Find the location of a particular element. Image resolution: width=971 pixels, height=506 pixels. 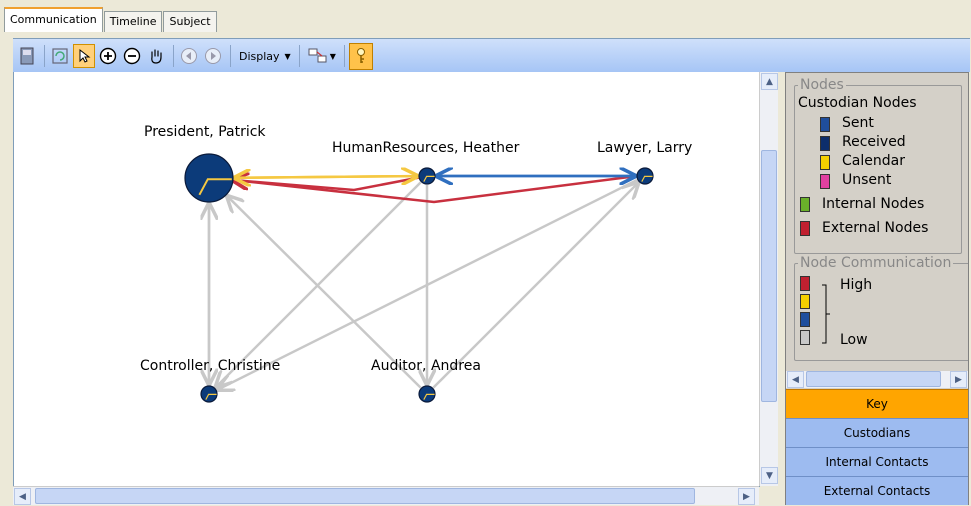

comm-mid-high-swatch is located at coordinates (805, 301).